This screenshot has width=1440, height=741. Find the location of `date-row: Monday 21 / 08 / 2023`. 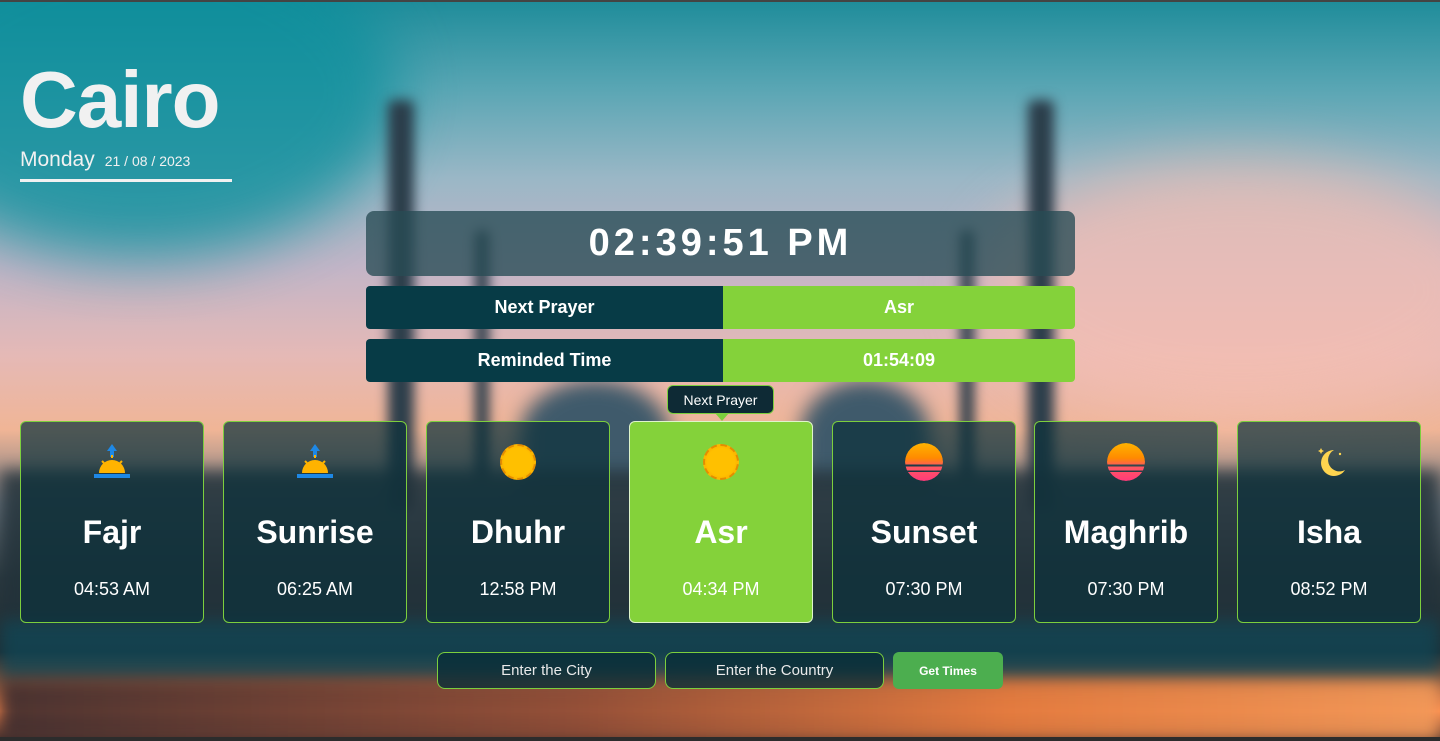

date-row: Monday 21 / 08 / 2023 is located at coordinates (126, 165).